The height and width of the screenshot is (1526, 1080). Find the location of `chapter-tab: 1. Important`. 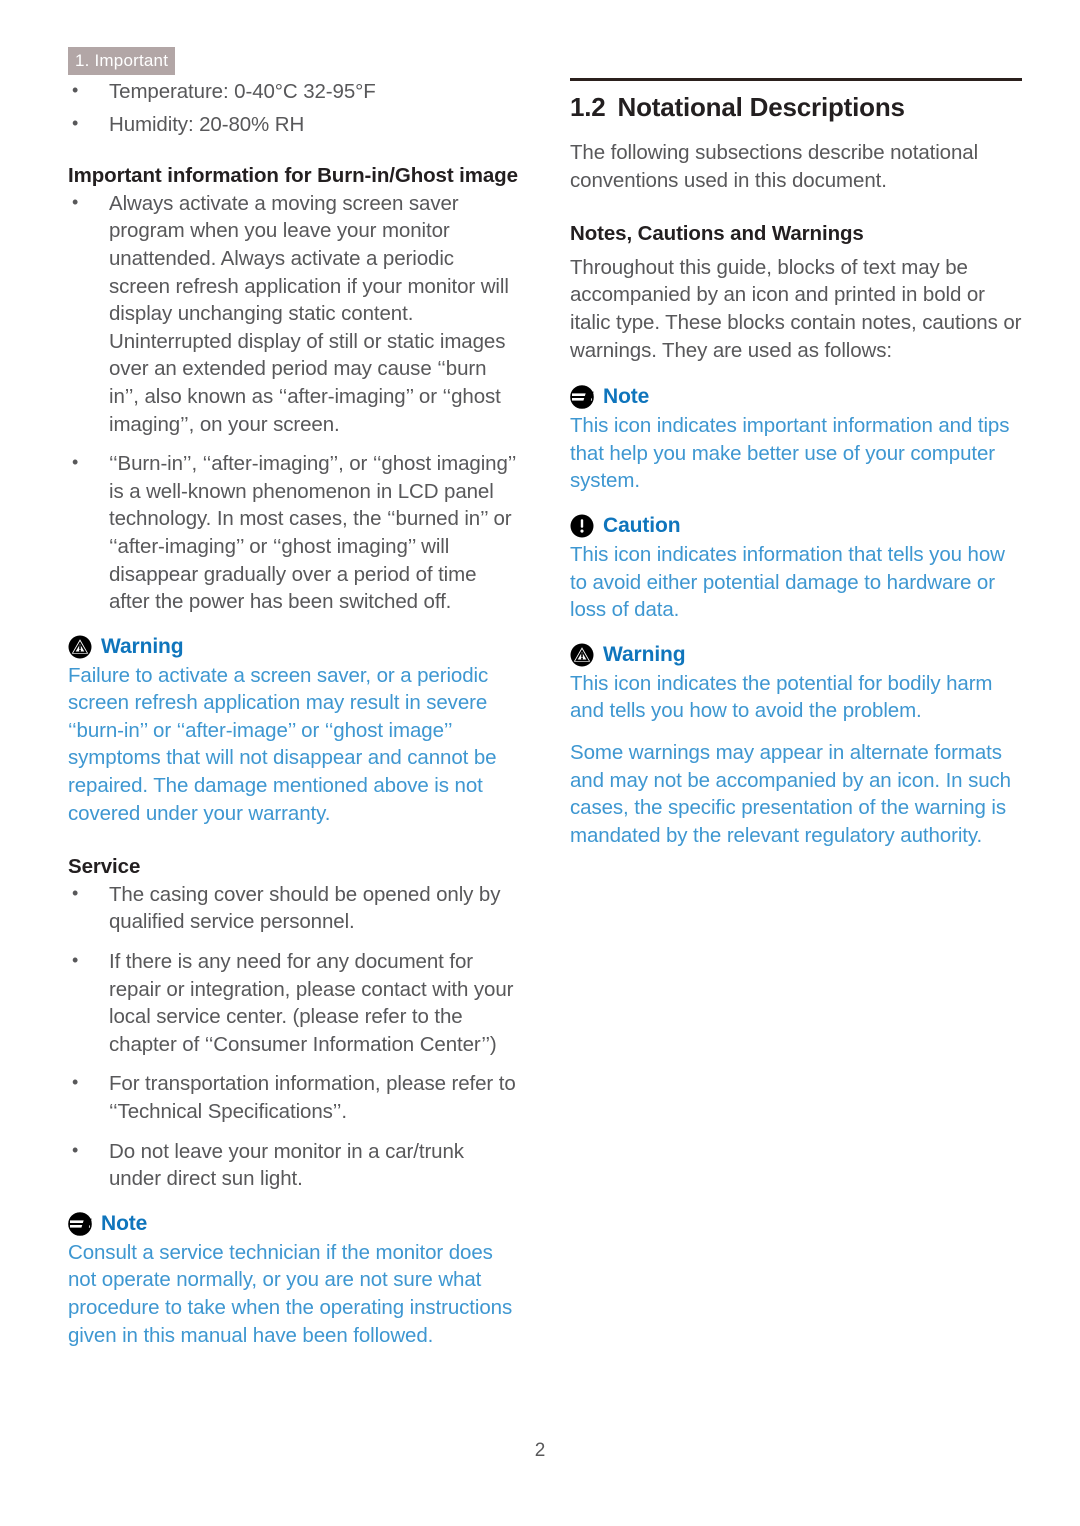

chapter-tab: 1. Important is located at coordinates (122, 61).